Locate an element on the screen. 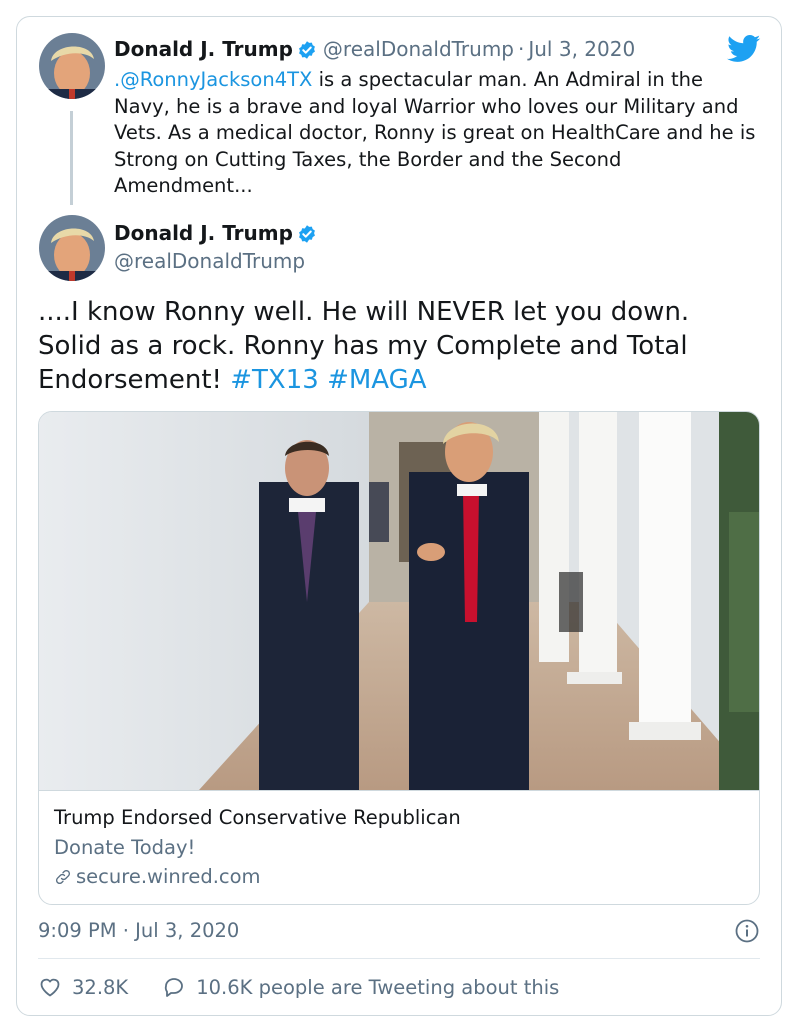 The image size is (800, 1034). card-domain: secure.winred.com is located at coordinates (157, 876).